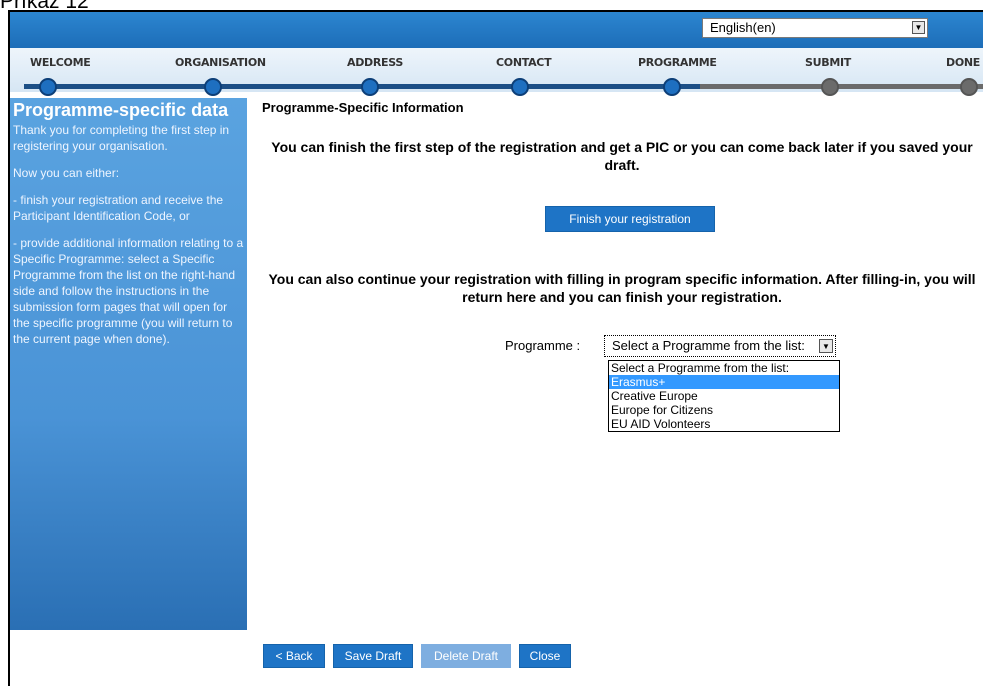  What do you see at coordinates (724, 382) in the screenshot?
I see `programme-option-highlighted: Erasmus+` at bounding box center [724, 382].